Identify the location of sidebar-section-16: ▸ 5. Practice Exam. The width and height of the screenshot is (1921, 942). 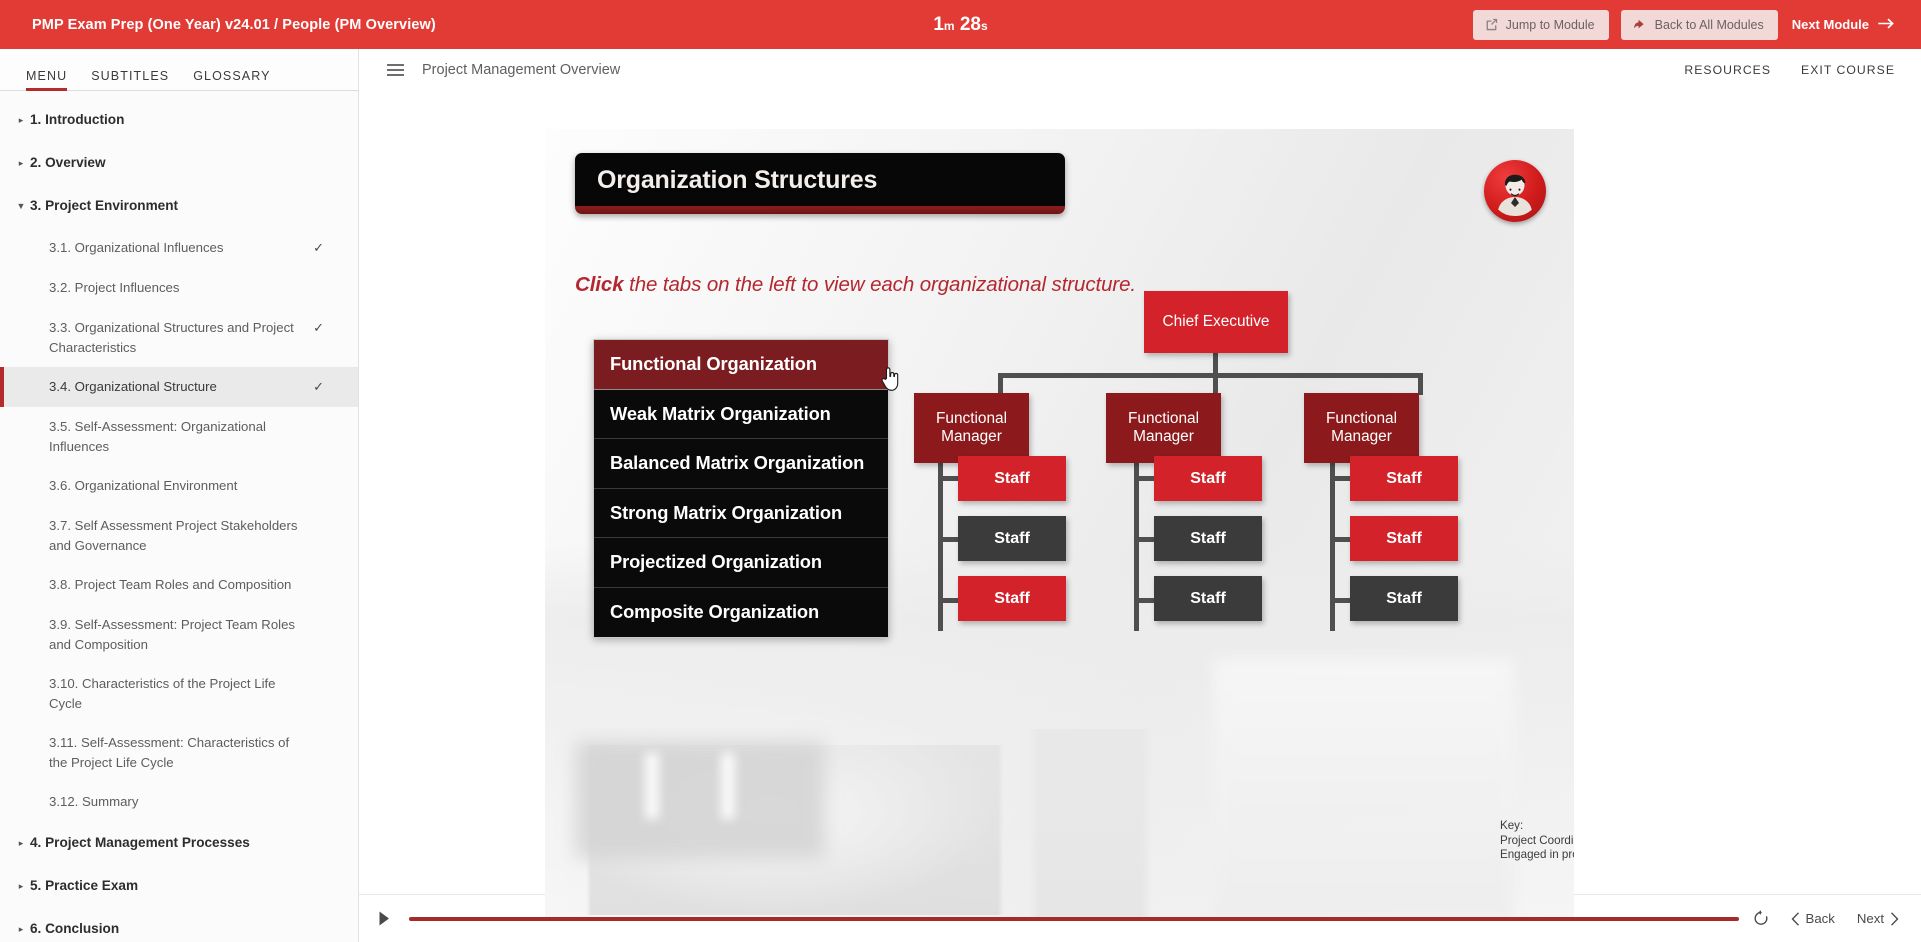
(179, 886).